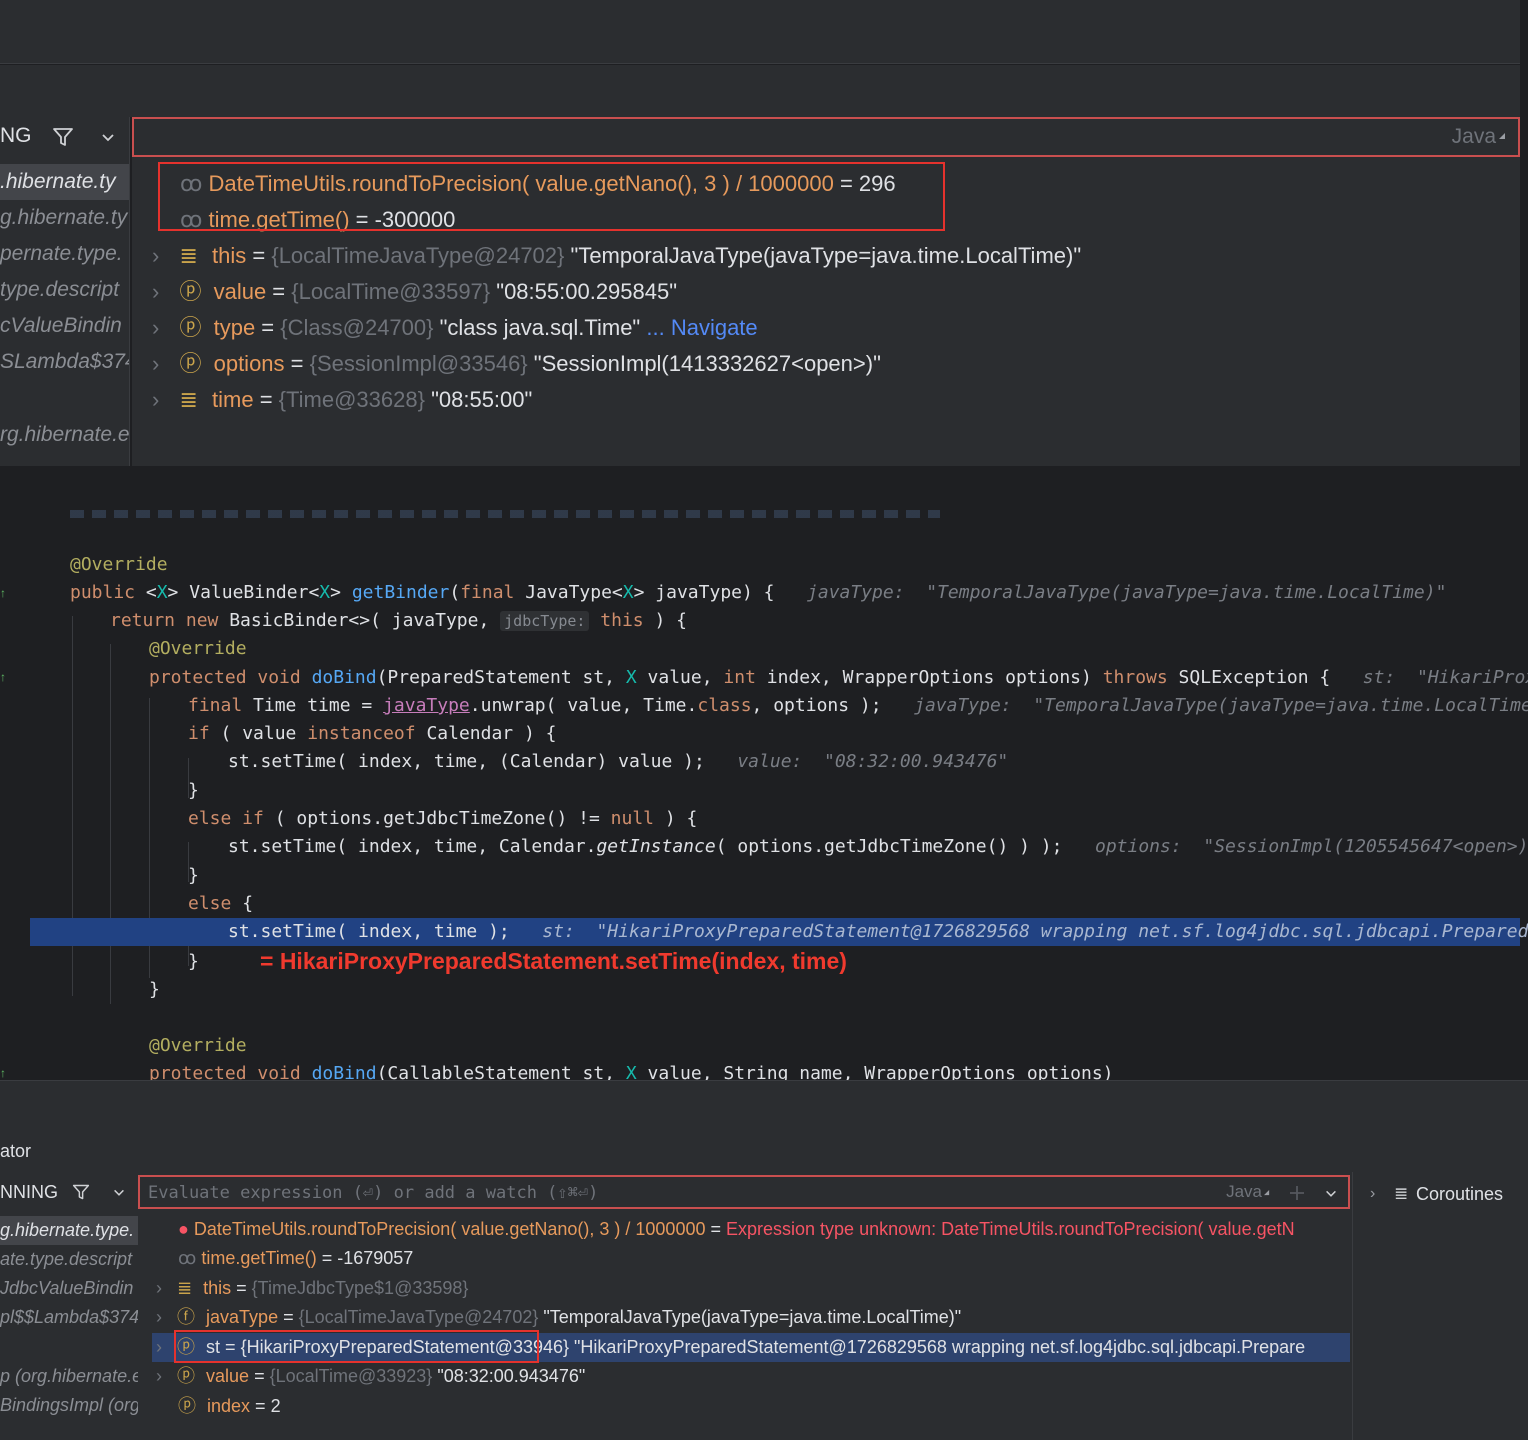  Describe the element at coordinates (360, 1288) in the screenshot. I see `variable-ref: {TimeJdbcType$1@33598}` at that location.